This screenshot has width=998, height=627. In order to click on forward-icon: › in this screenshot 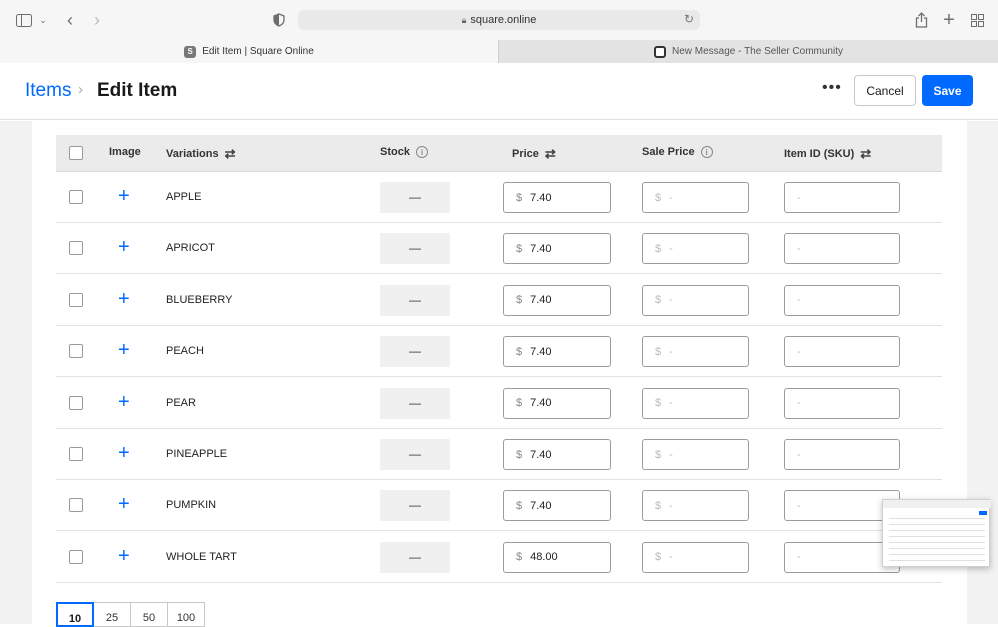, I will do `click(97, 20)`.